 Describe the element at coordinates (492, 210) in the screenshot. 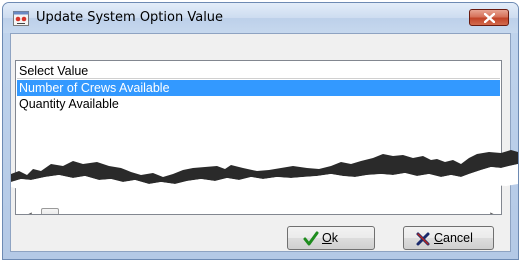

I see `scroll-right-arrow-icon: ▸` at that location.